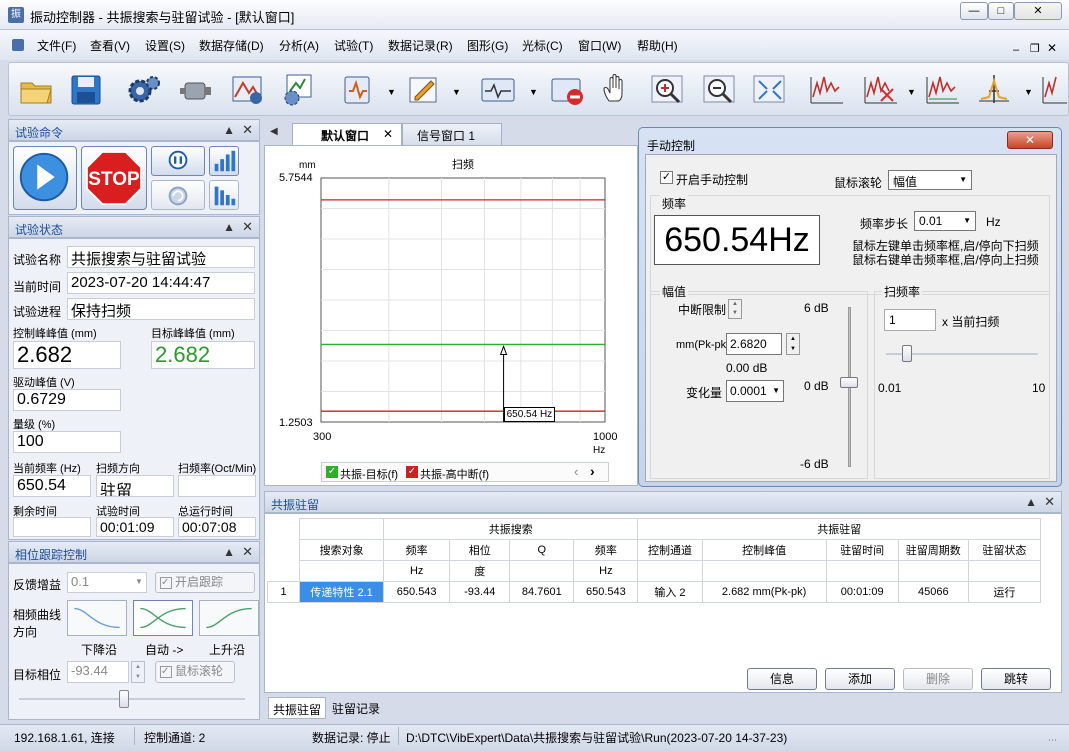 Image resolution: width=1069 pixels, height=752 pixels. Describe the element at coordinates (974, 11) in the screenshot. I see `minimize-button: —` at that location.